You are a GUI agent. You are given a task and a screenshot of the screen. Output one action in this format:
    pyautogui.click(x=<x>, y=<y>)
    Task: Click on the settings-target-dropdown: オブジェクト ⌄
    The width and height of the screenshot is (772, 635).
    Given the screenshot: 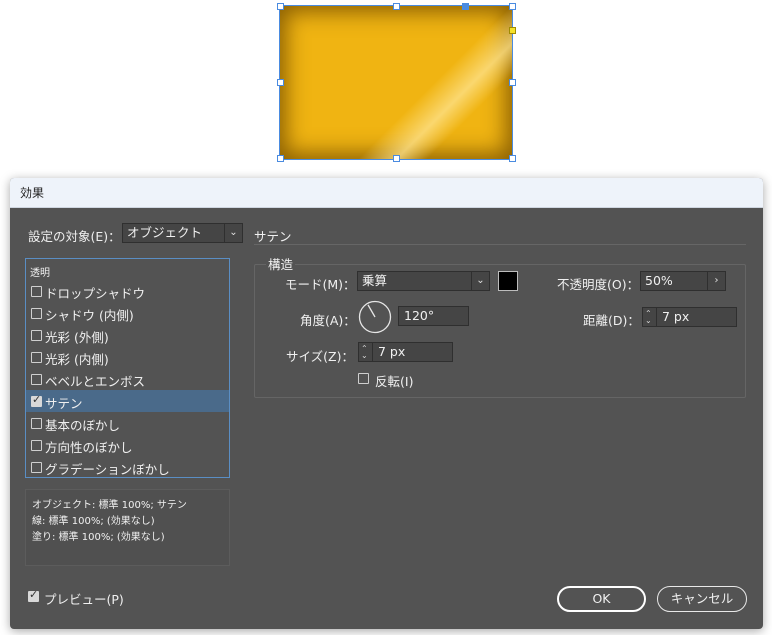 What is the action you would take?
    pyautogui.click(x=182, y=233)
    